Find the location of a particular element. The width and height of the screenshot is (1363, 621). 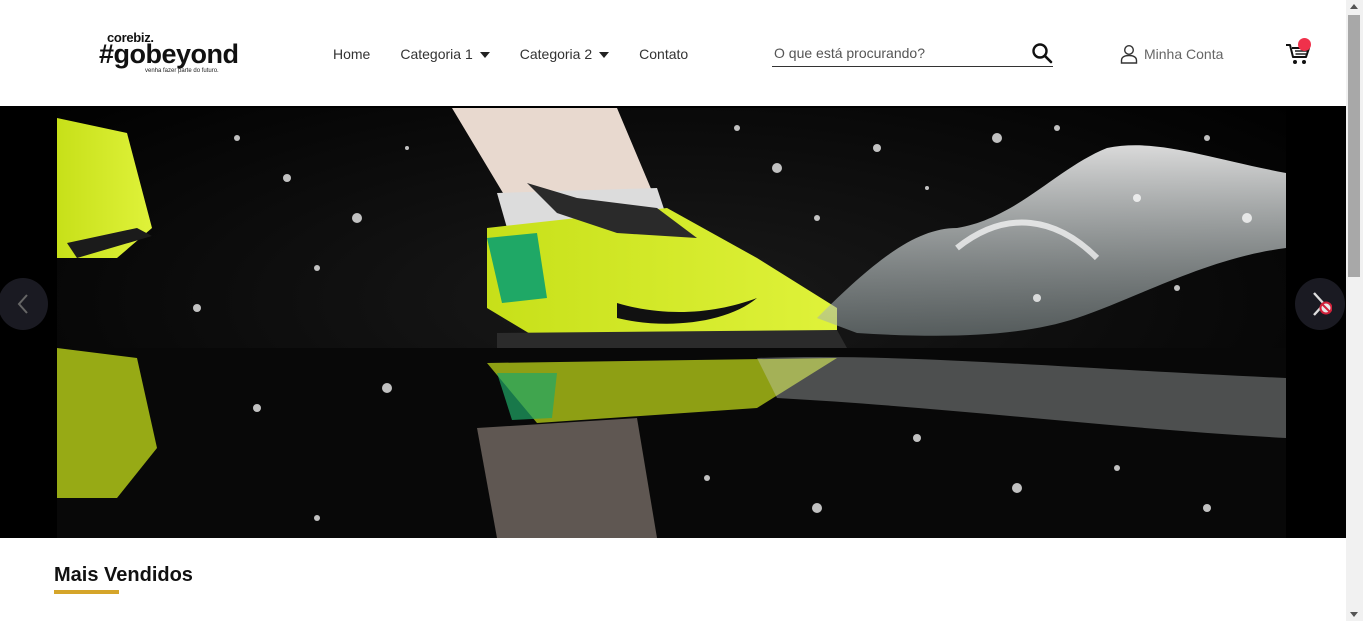

search-icon is located at coordinates (1042, 53).